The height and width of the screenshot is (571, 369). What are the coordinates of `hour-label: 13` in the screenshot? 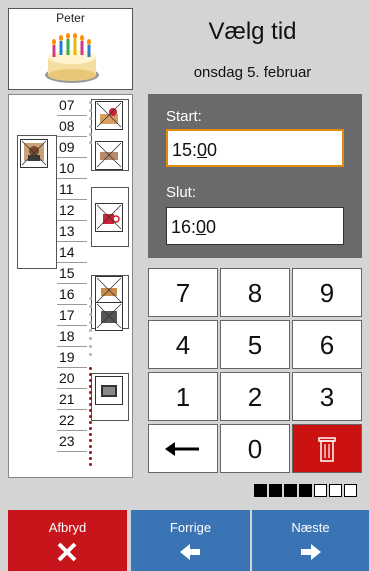 It's located at (72, 231).